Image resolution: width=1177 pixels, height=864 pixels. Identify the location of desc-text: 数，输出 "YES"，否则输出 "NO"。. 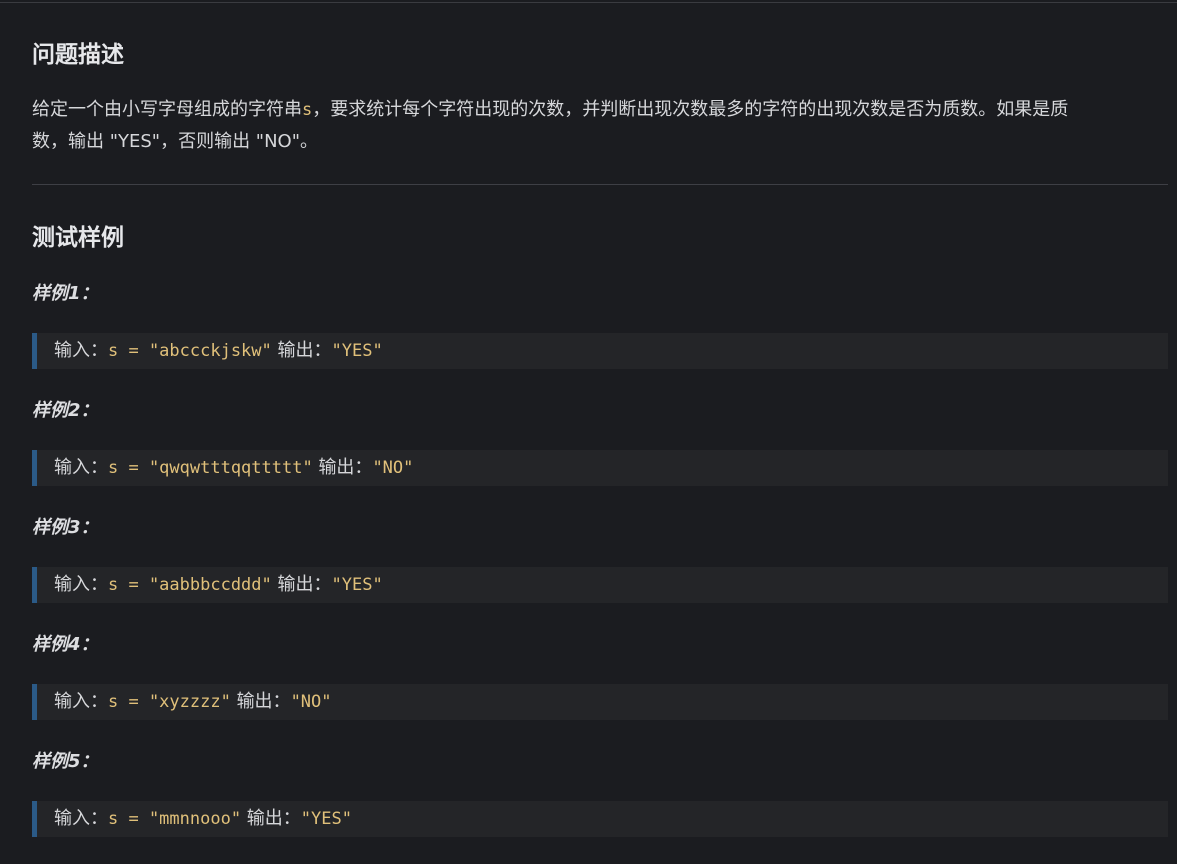
(175, 141).